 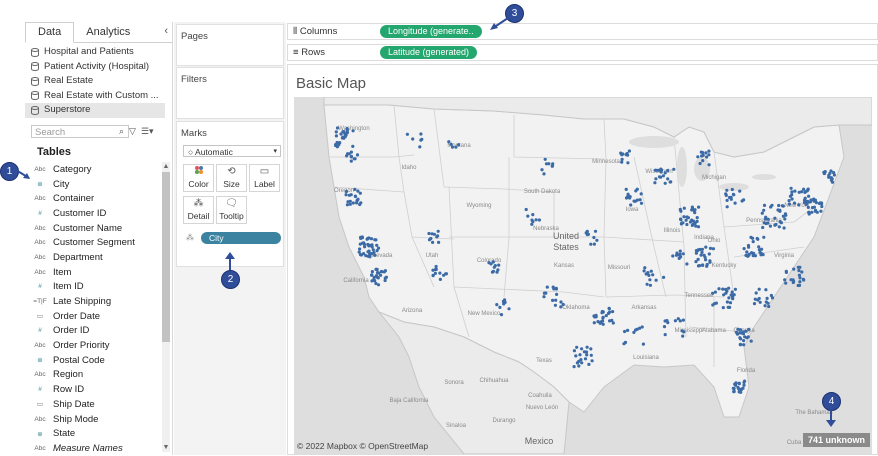 What do you see at coordinates (121, 131) in the screenshot?
I see `search-icon: ⌕` at bounding box center [121, 131].